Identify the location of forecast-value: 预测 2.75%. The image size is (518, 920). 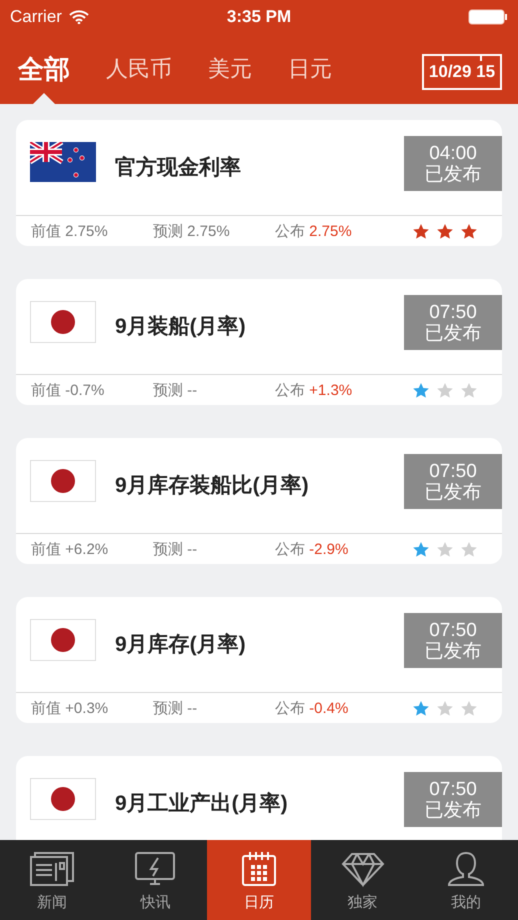
(192, 231).